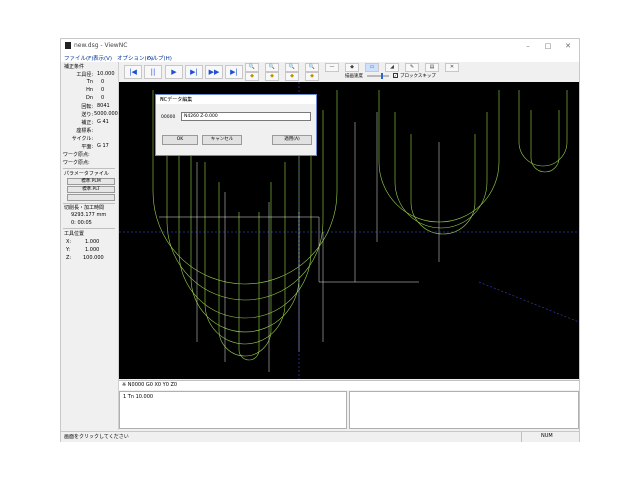 This screenshot has height=480, width=640. Describe the element at coordinates (81, 223) in the screenshot. I see `cut-time: 0: 00:05` at that location.